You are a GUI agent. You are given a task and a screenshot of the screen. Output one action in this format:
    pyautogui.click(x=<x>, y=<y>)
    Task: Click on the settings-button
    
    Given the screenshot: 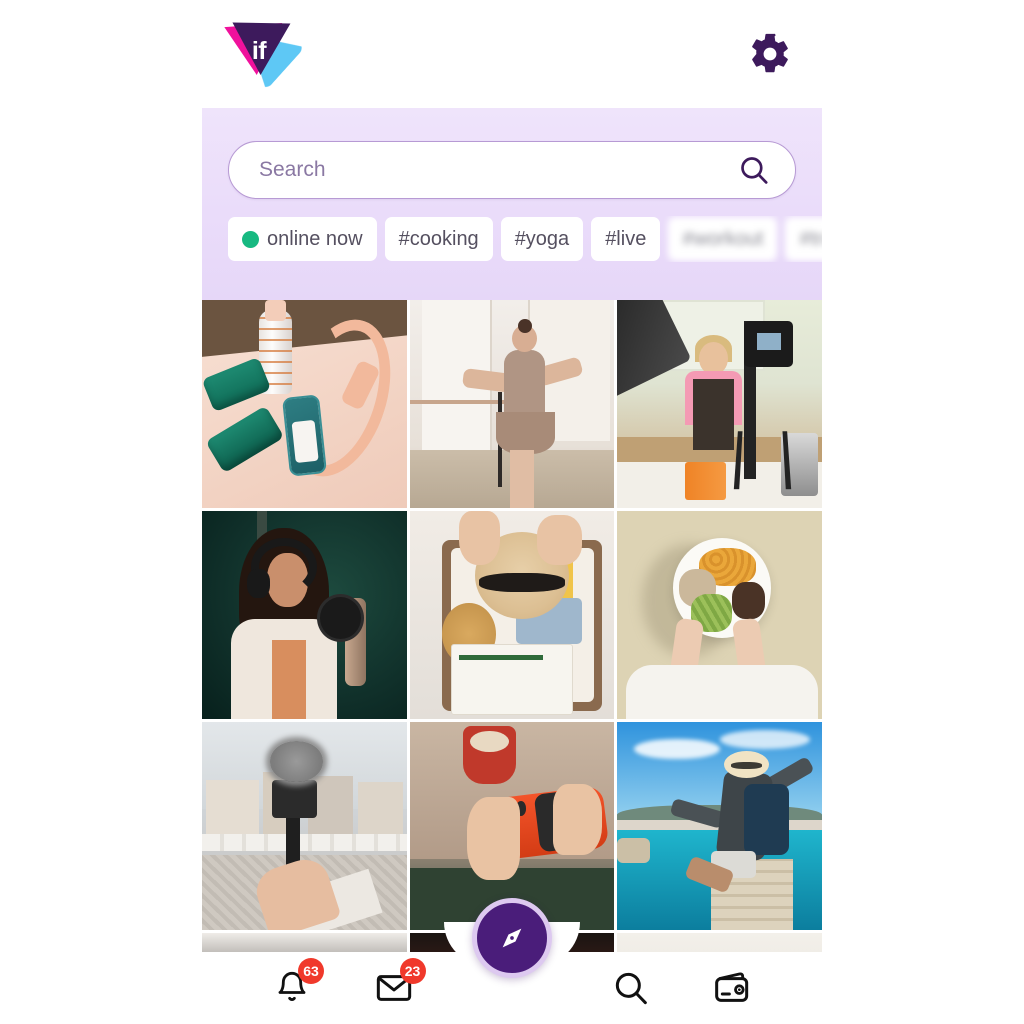 What is the action you would take?
    pyautogui.click(x=770, y=54)
    